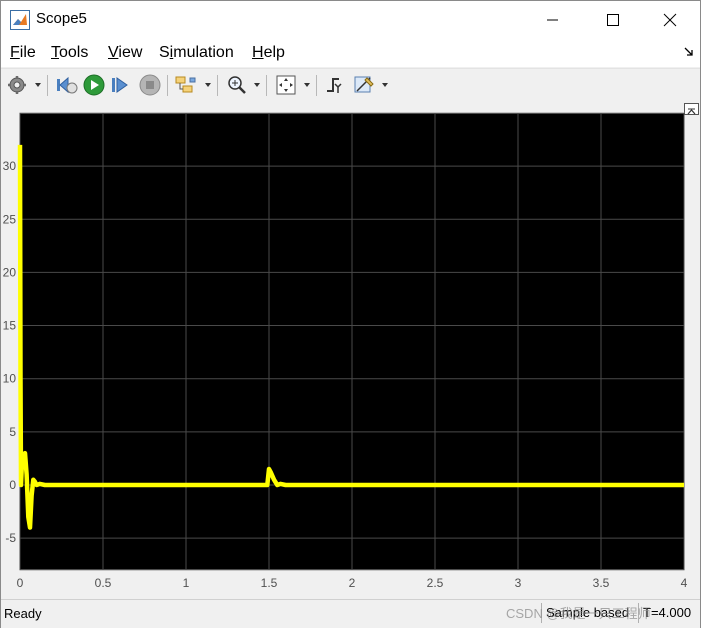  Describe the element at coordinates (257, 85) in the screenshot. I see `zoom-dropdown-icon` at that location.